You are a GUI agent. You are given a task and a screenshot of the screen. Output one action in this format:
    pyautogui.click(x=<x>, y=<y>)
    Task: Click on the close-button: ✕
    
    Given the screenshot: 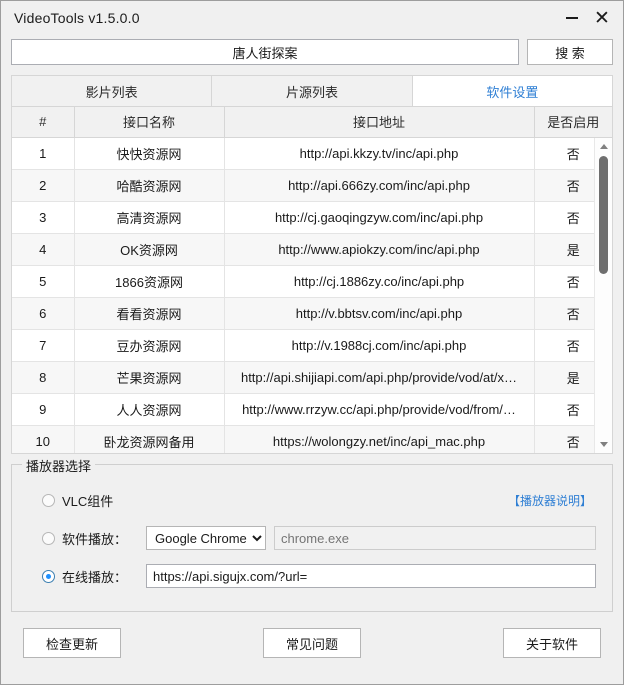 What is the action you would take?
    pyautogui.click(x=602, y=18)
    